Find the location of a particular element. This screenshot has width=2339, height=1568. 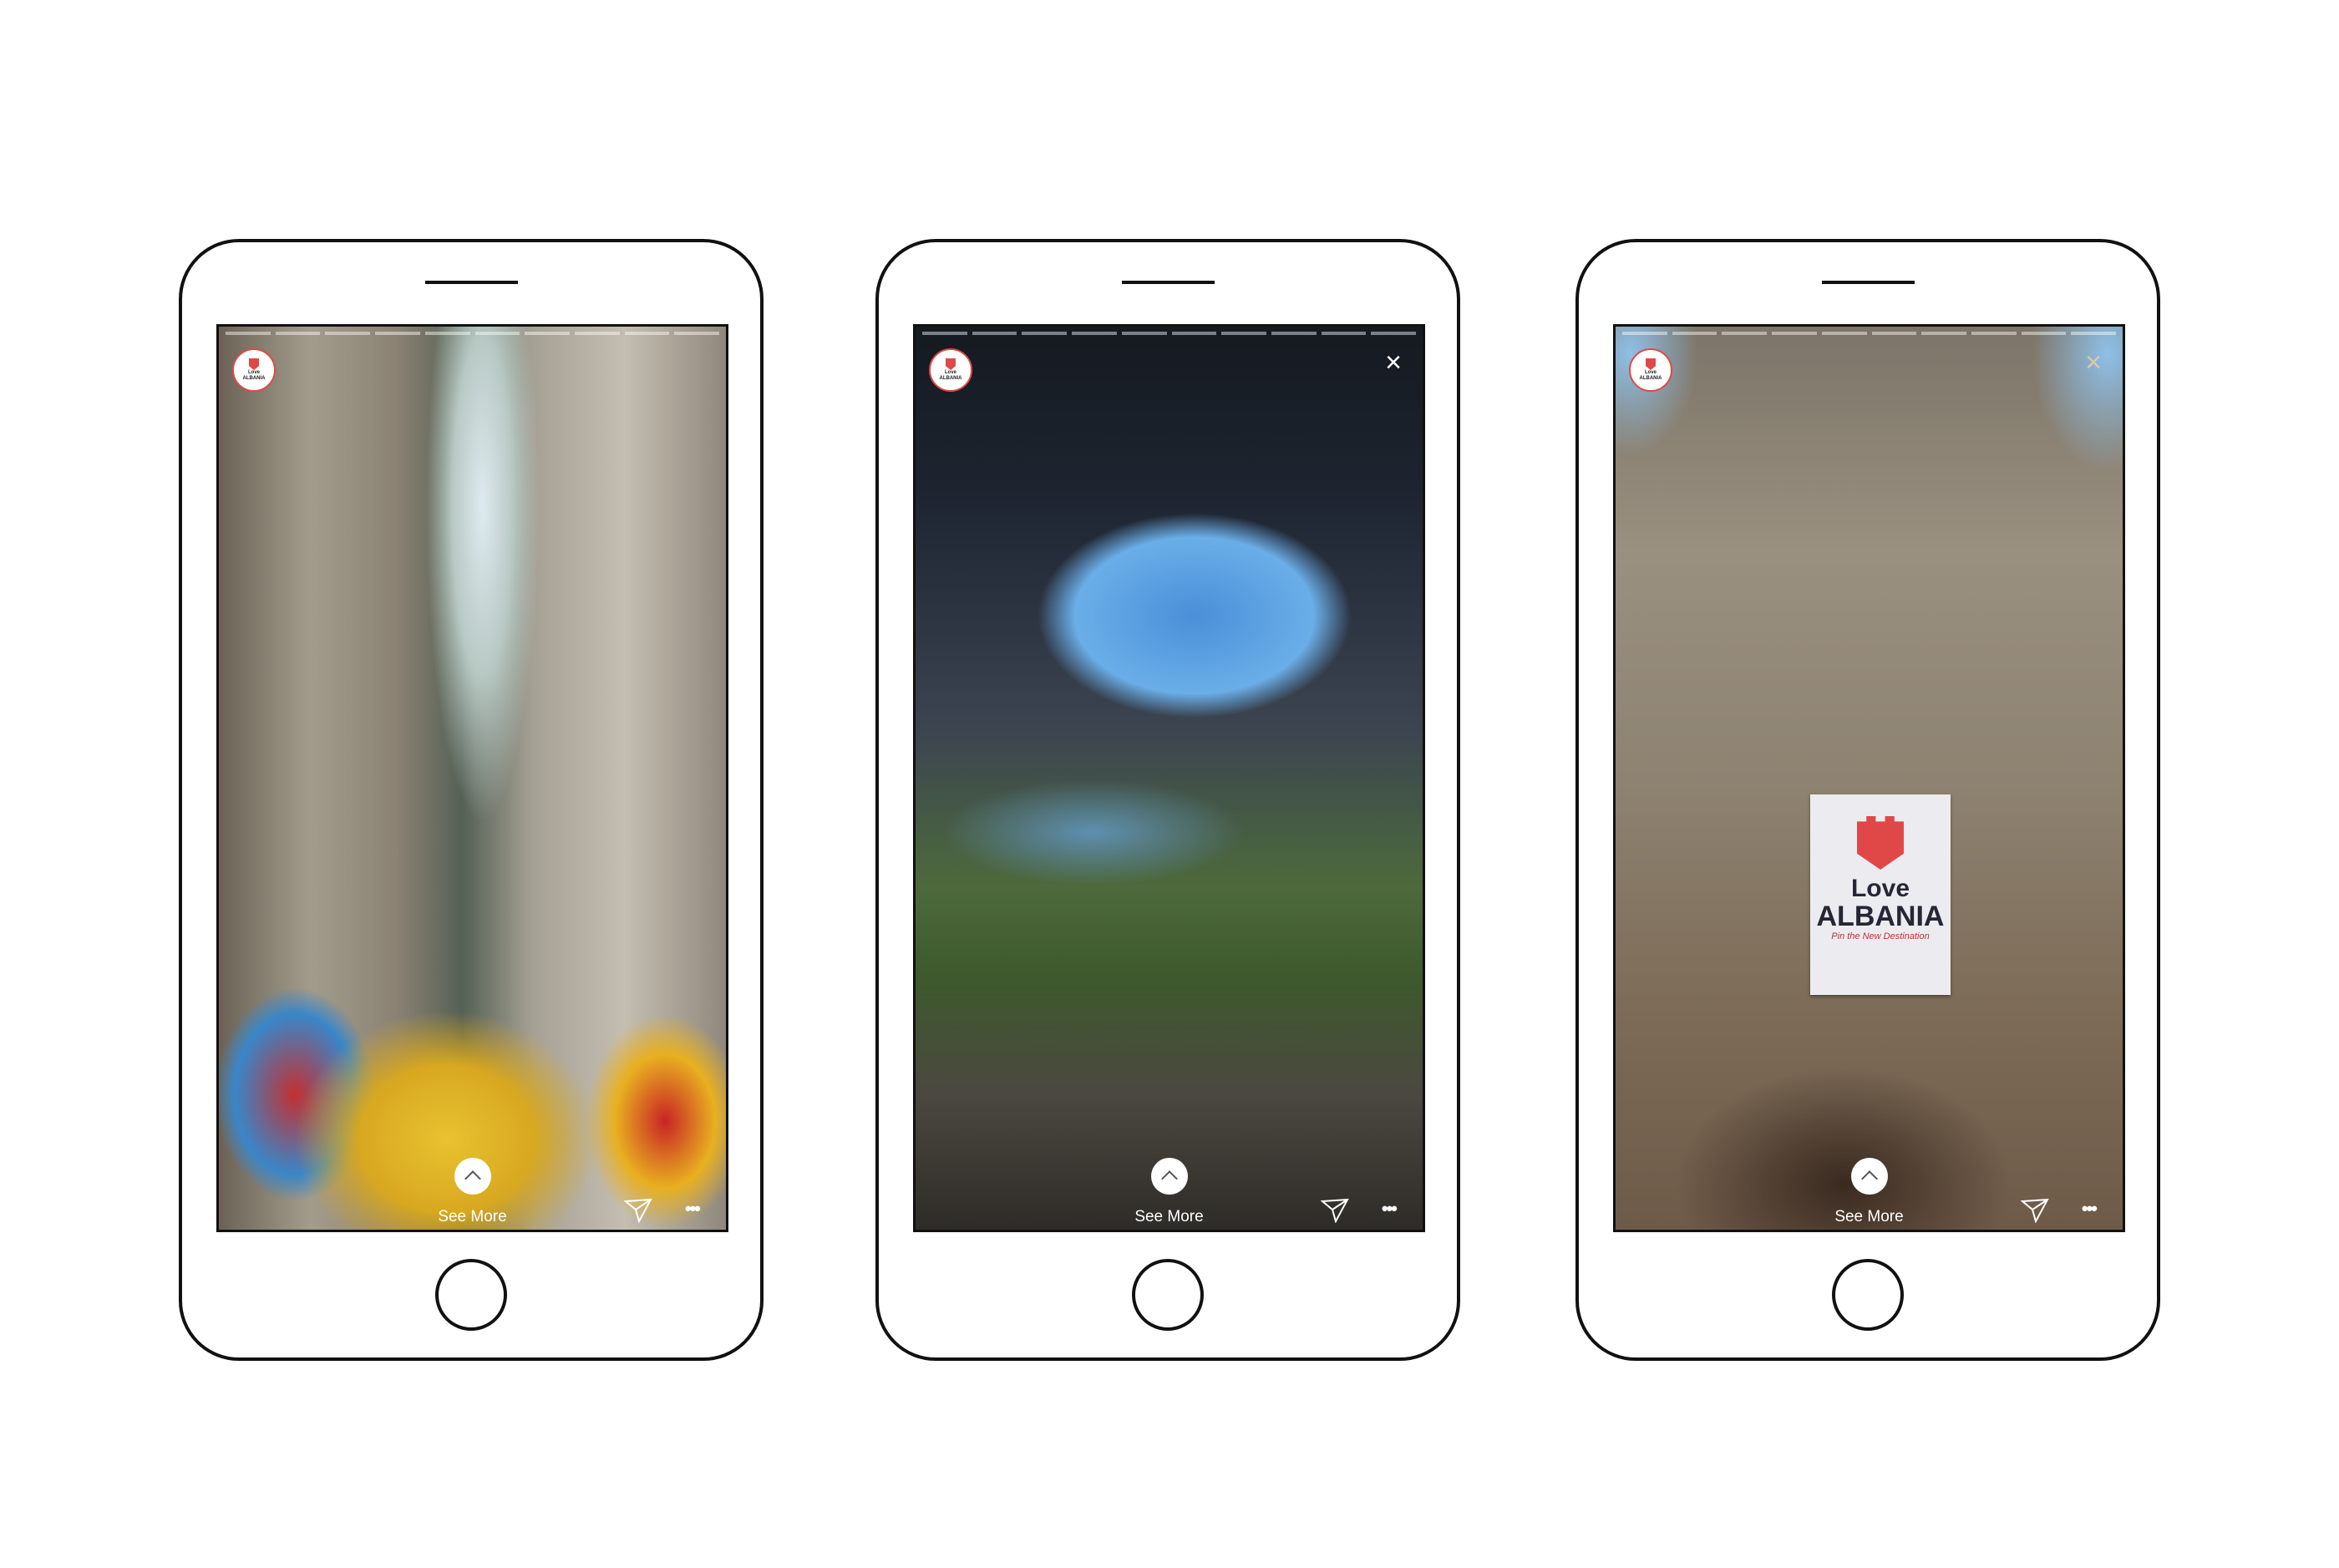

story-screen-rafting: Love ALBANIA See More ••• is located at coordinates (472, 778).